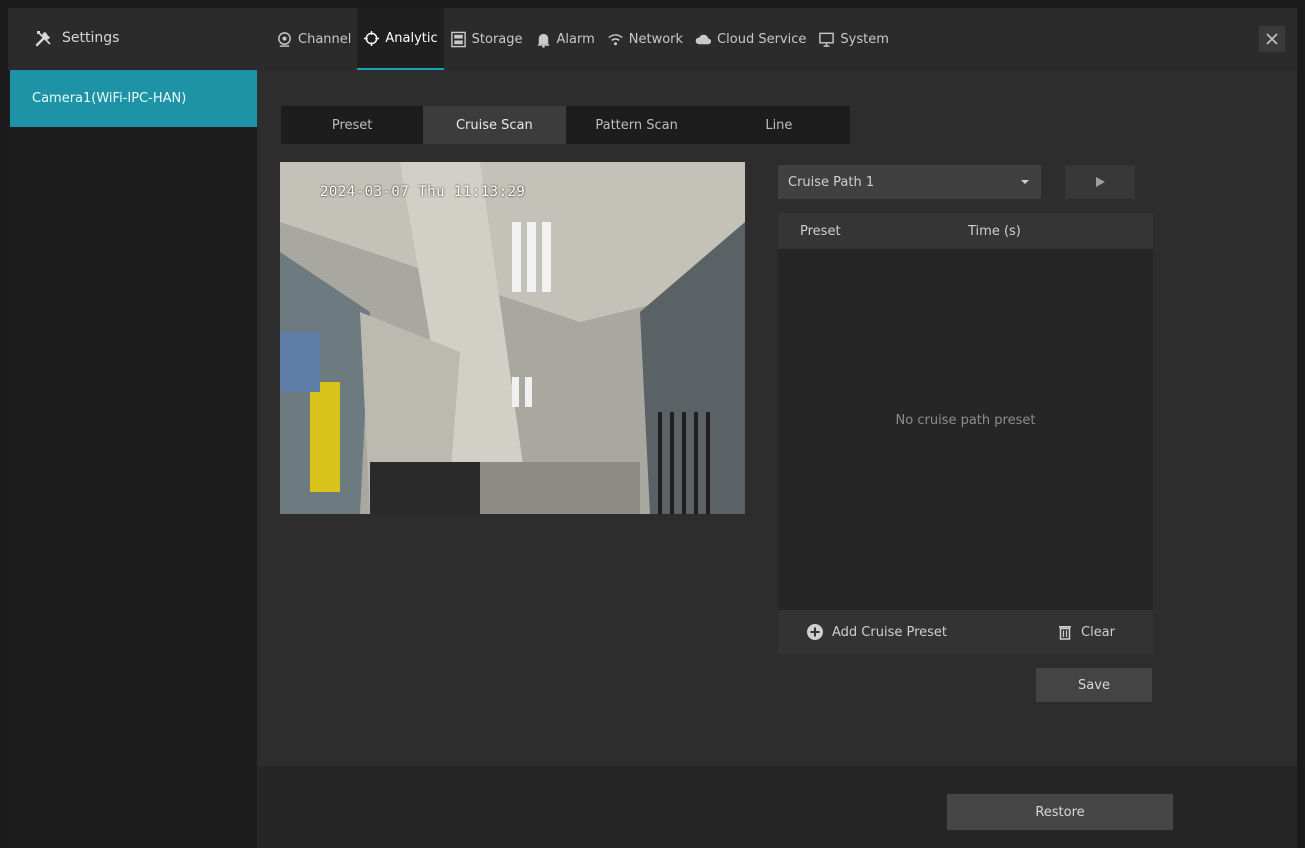  What do you see at coordinates (994, 231) in the screenshot?
I see `column-time: Time (s)` at bounding box center [994, 231].